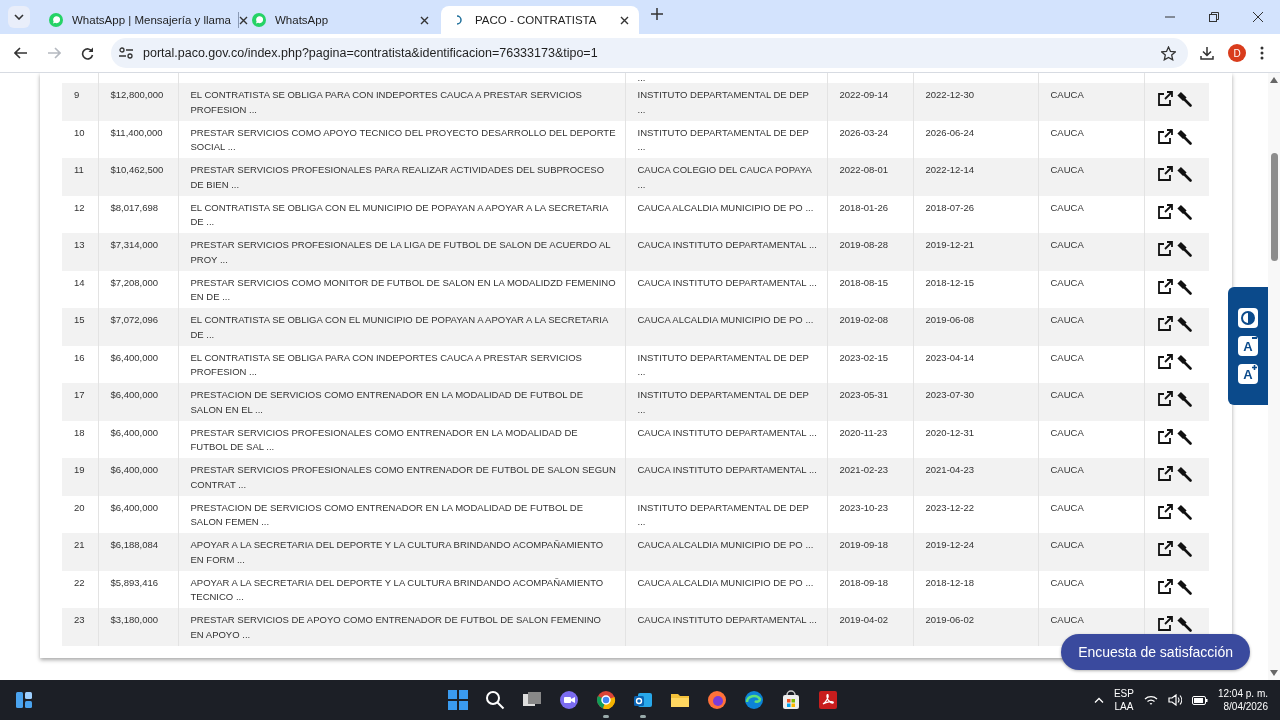 The image size is (1280, 720). What do you see at coordinates (536, 20) in the screenshot?
I see `tab-title: PACO - CONTRATISTA` at bounding box center [536, 20].